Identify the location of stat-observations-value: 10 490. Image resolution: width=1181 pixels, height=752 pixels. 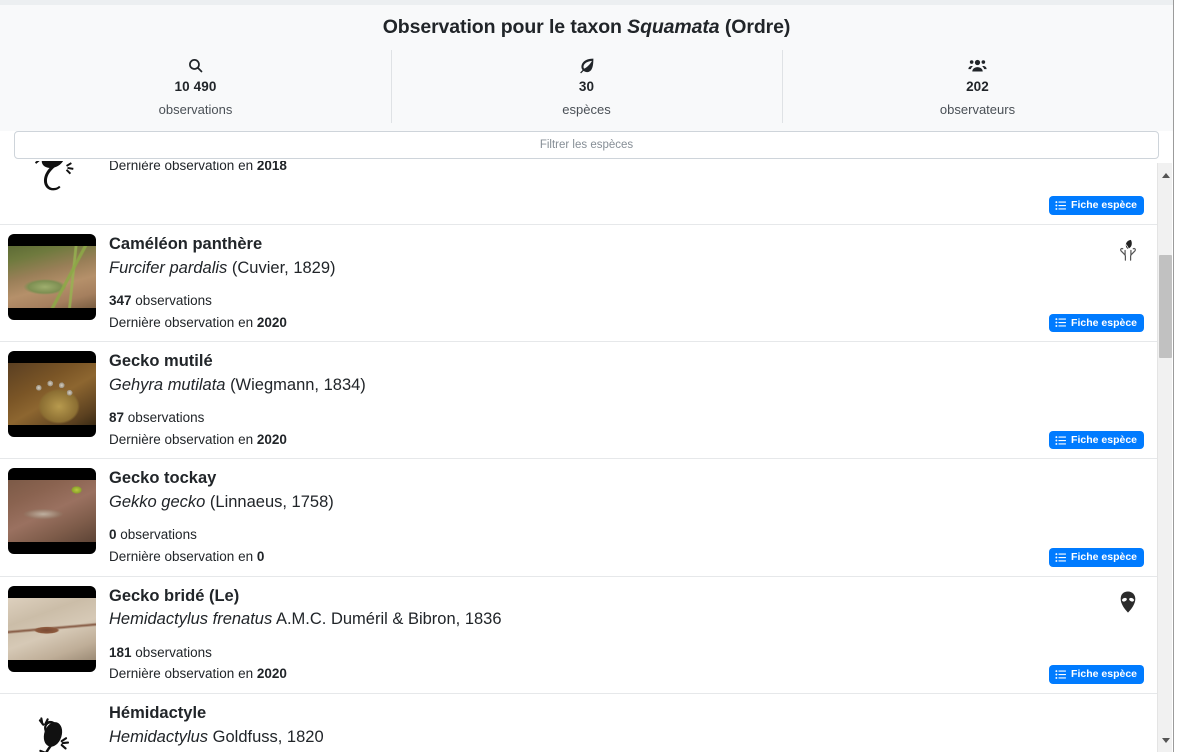
(195, 86).